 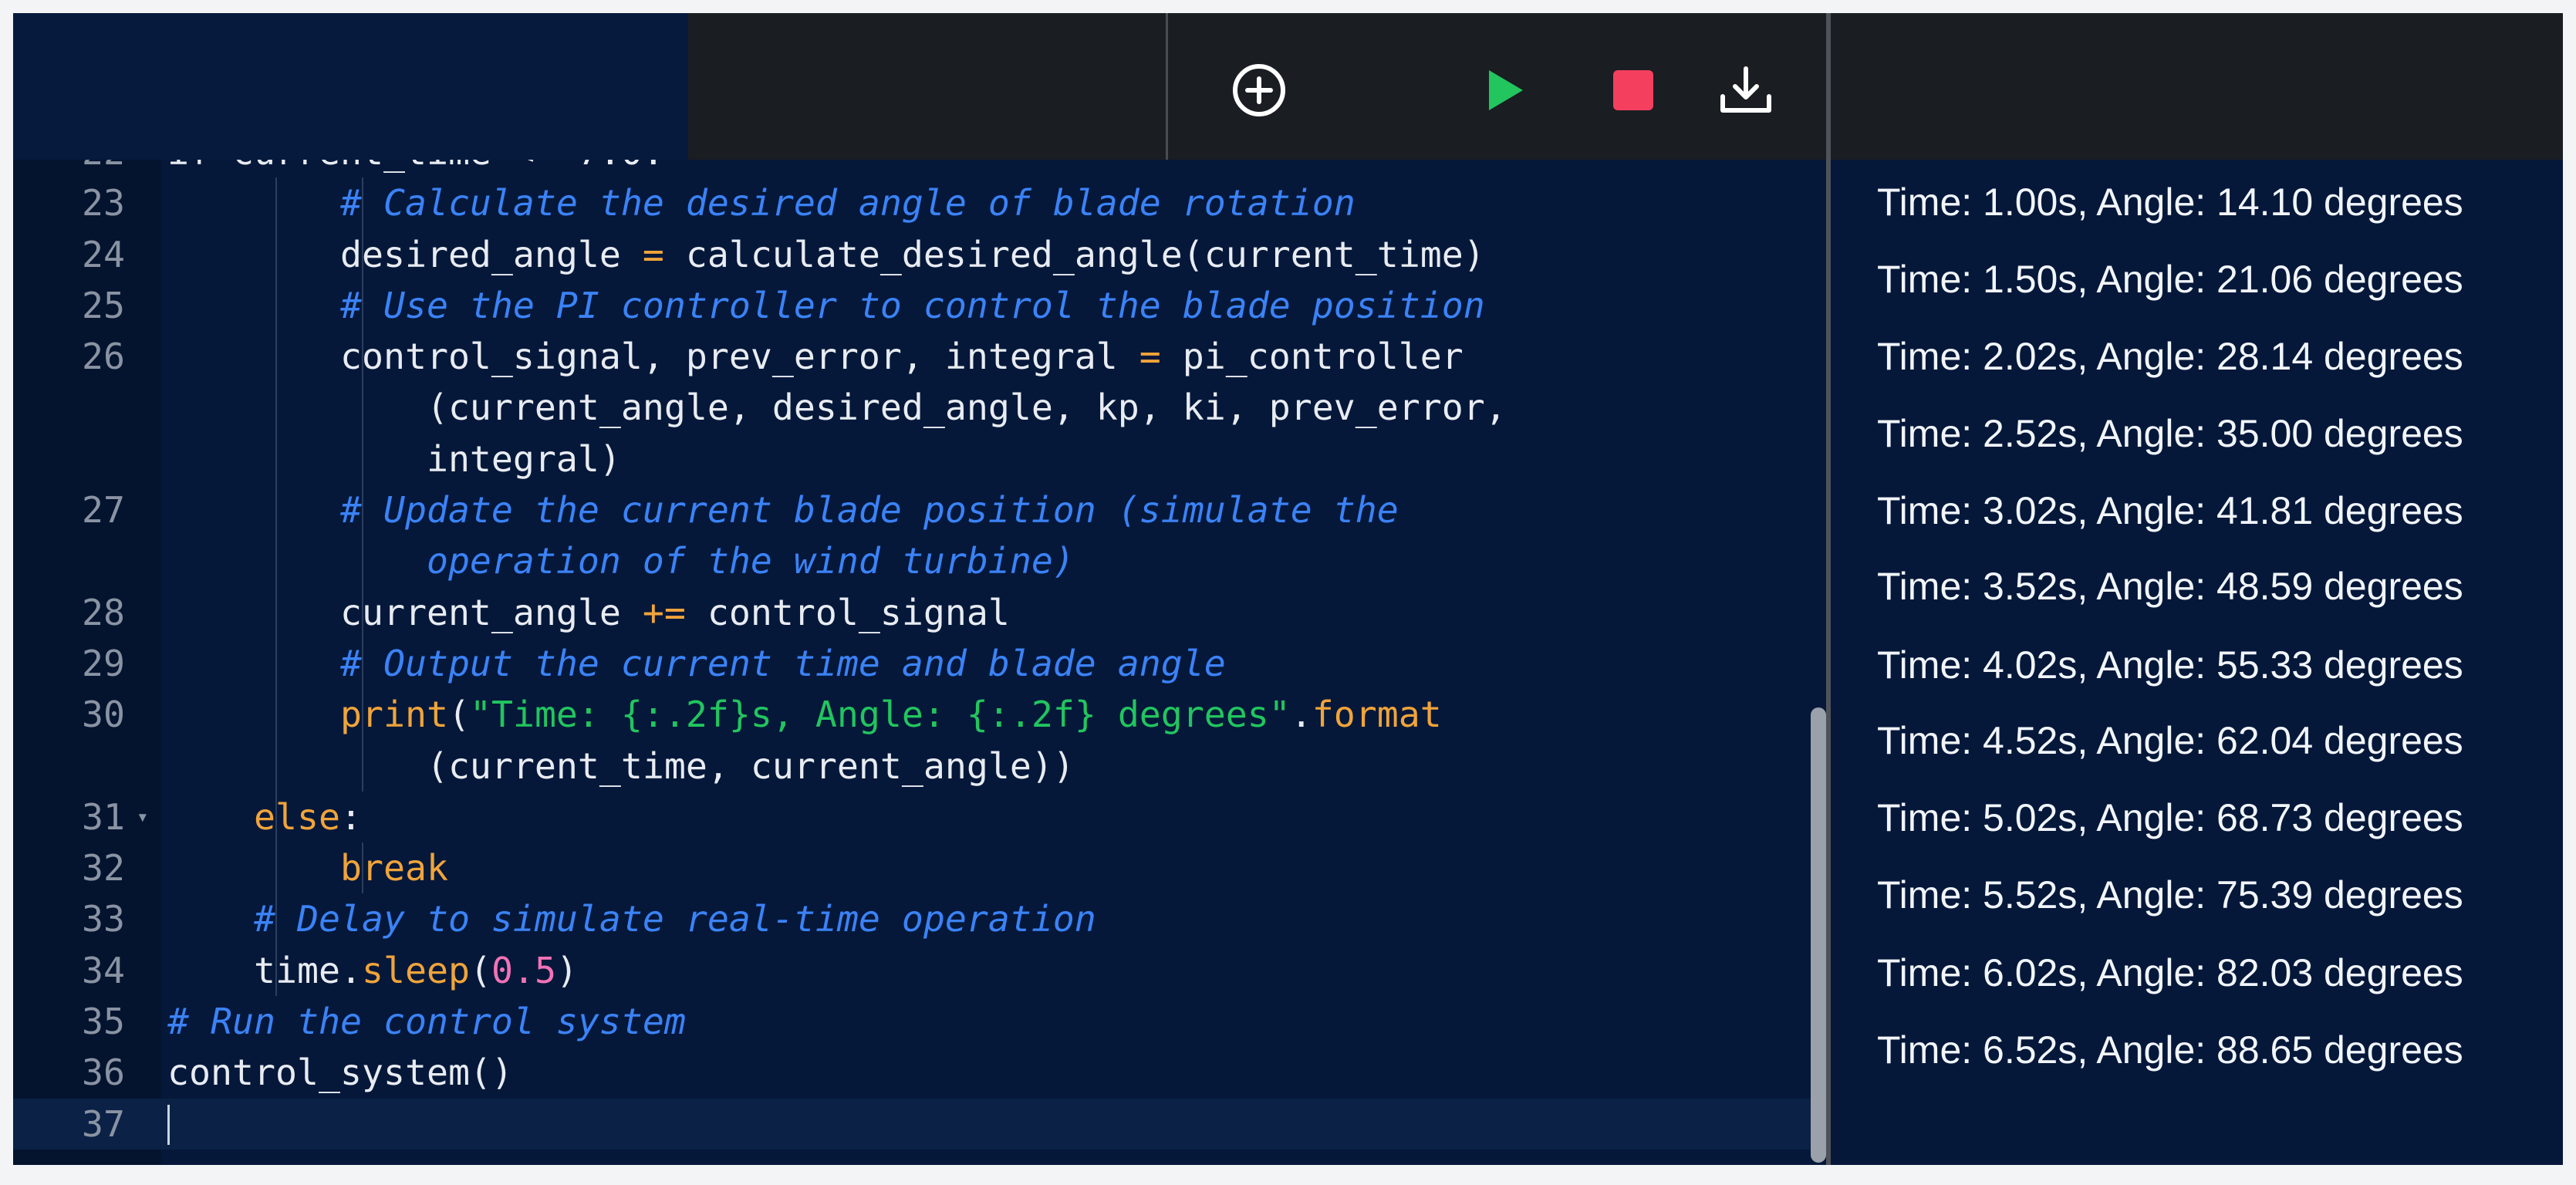 I want to click on code-line: 28 current_angle += control_signal, so click(x=912, y=612).